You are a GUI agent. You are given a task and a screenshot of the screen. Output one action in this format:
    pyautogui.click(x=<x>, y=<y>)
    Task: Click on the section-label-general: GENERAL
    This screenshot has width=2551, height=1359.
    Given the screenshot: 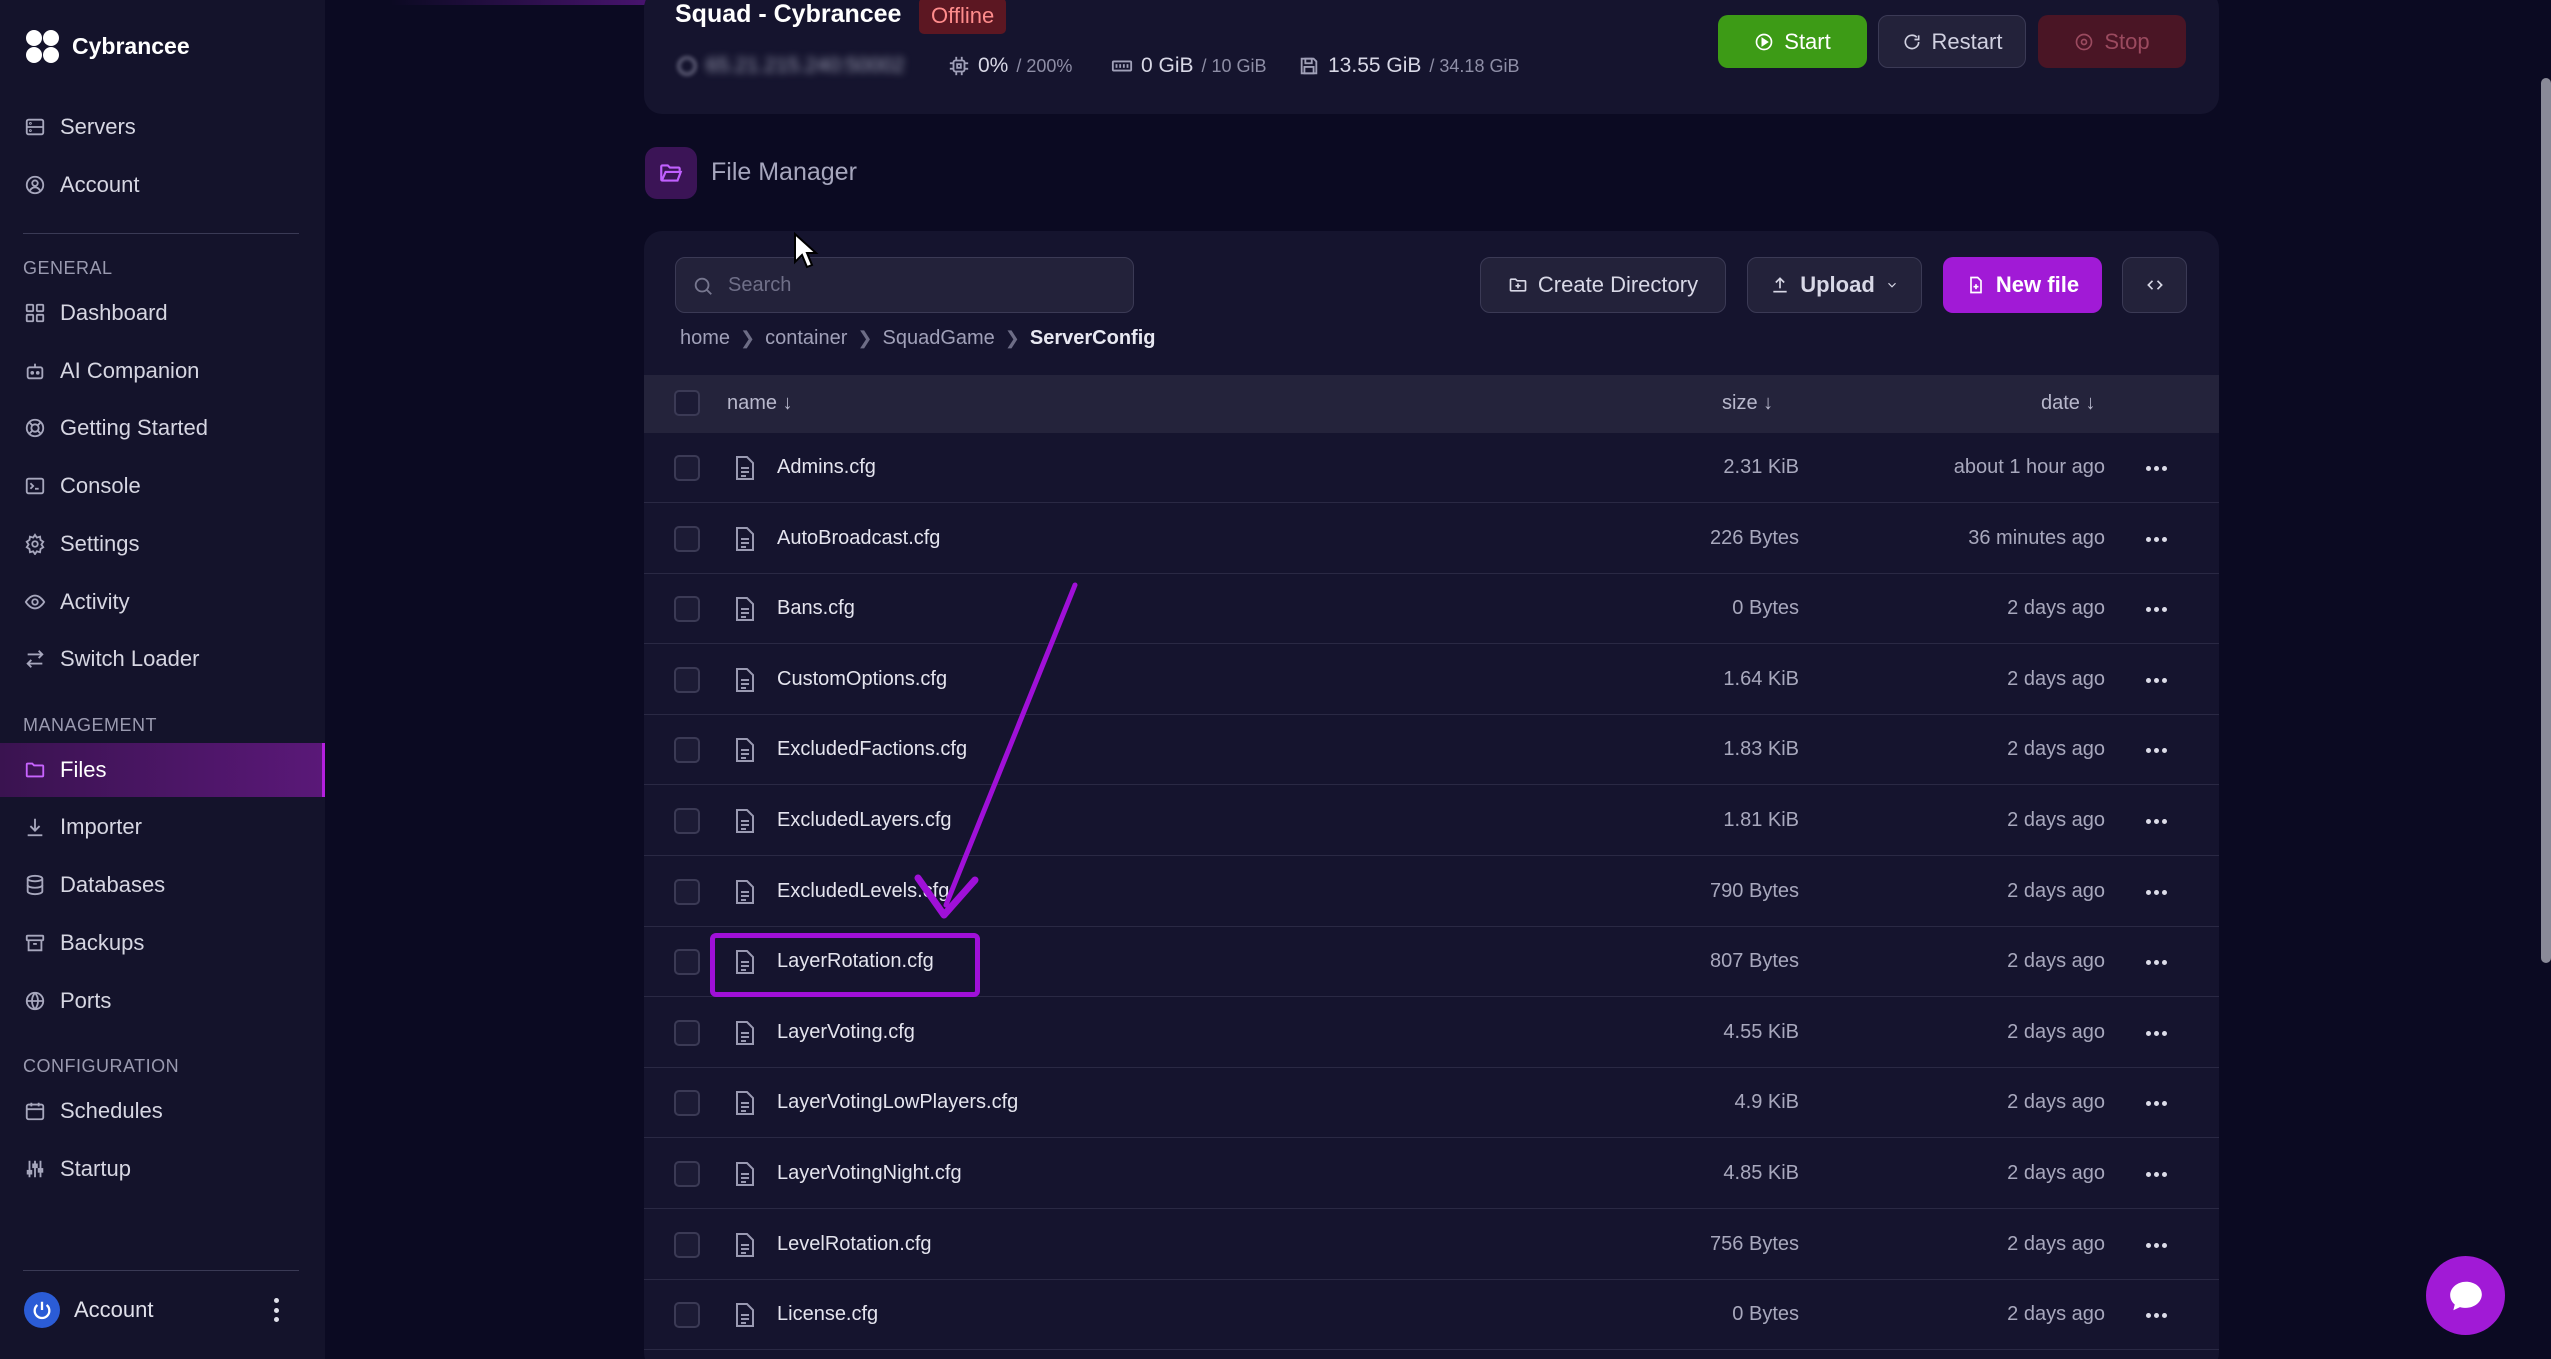 What is the action you would take?
    pyautogui.click(x=68, y=268)
    